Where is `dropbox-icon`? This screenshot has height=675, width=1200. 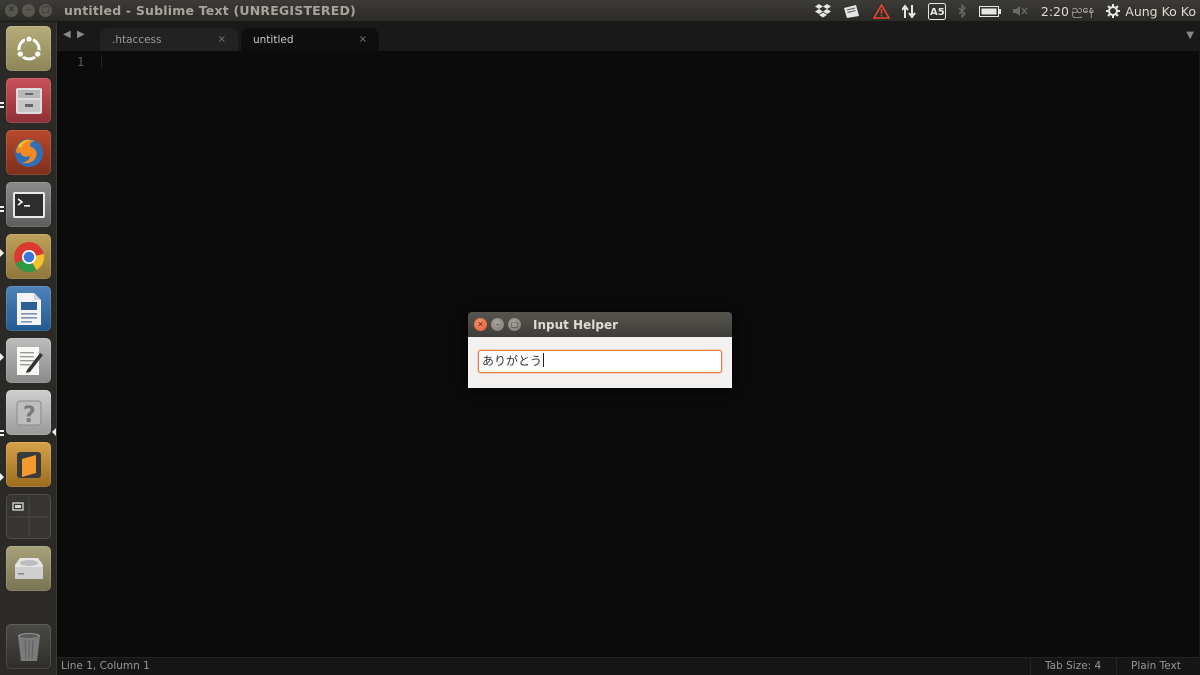 dropbox-icon is located at coordinates (822, 11).